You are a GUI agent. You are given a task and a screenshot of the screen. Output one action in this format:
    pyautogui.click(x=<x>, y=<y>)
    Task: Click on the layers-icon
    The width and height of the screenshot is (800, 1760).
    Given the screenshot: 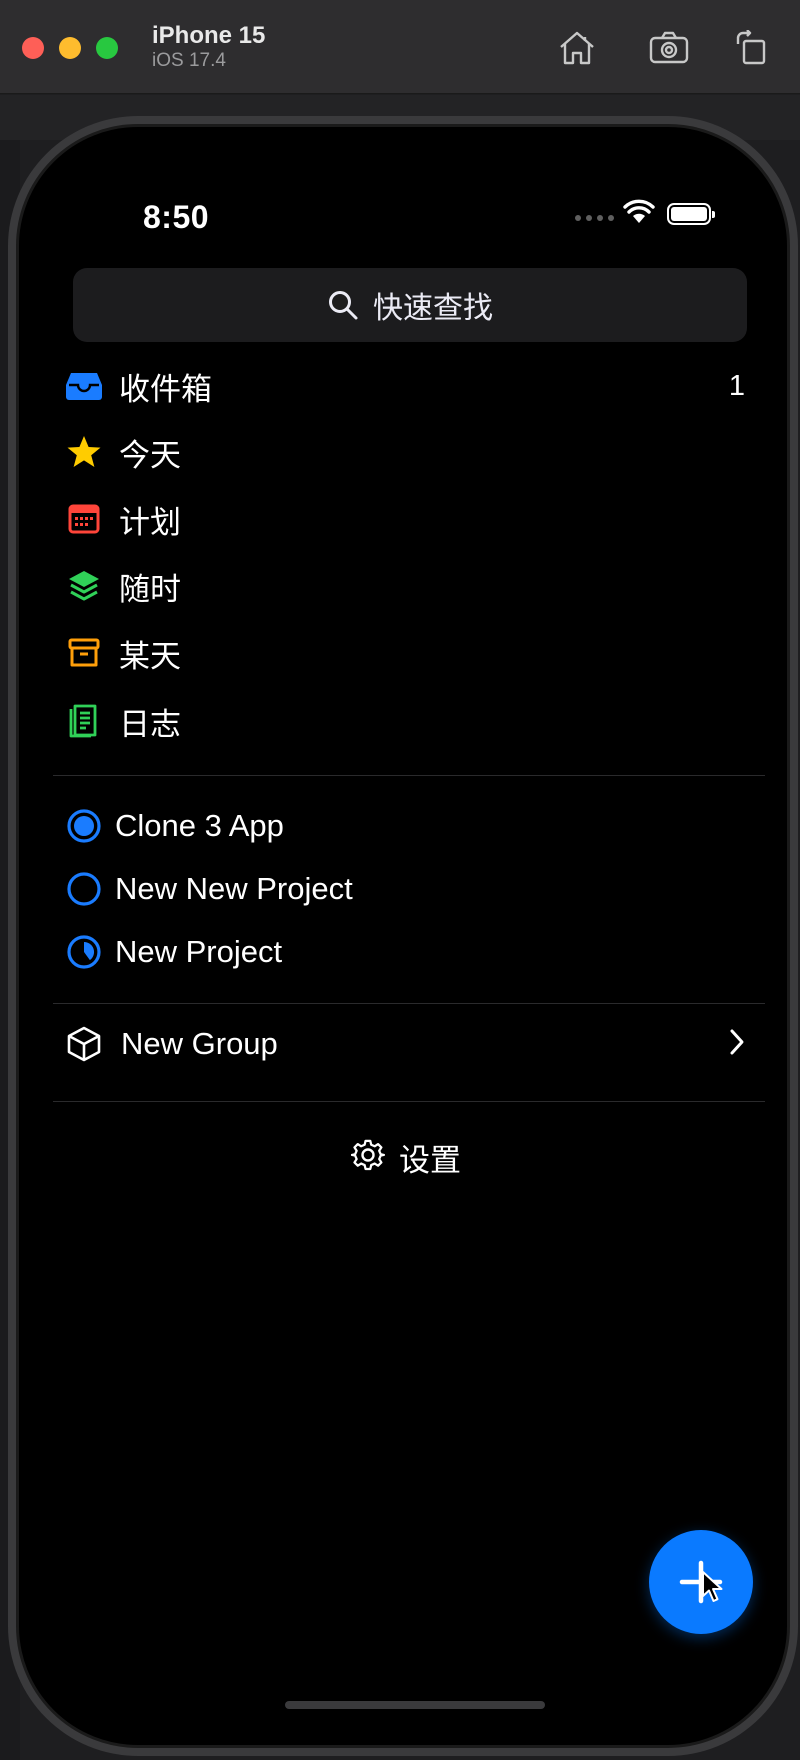 What is the action you would take?
    pyautogui.click(x=84, y=586)
    